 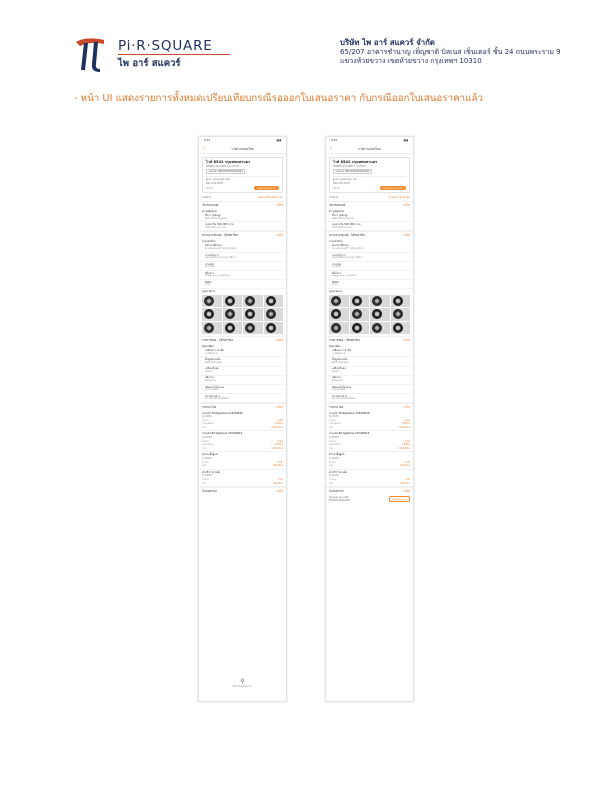 I want to click on list-item: ปีผลิต 2019, so click(x=369, y=285).